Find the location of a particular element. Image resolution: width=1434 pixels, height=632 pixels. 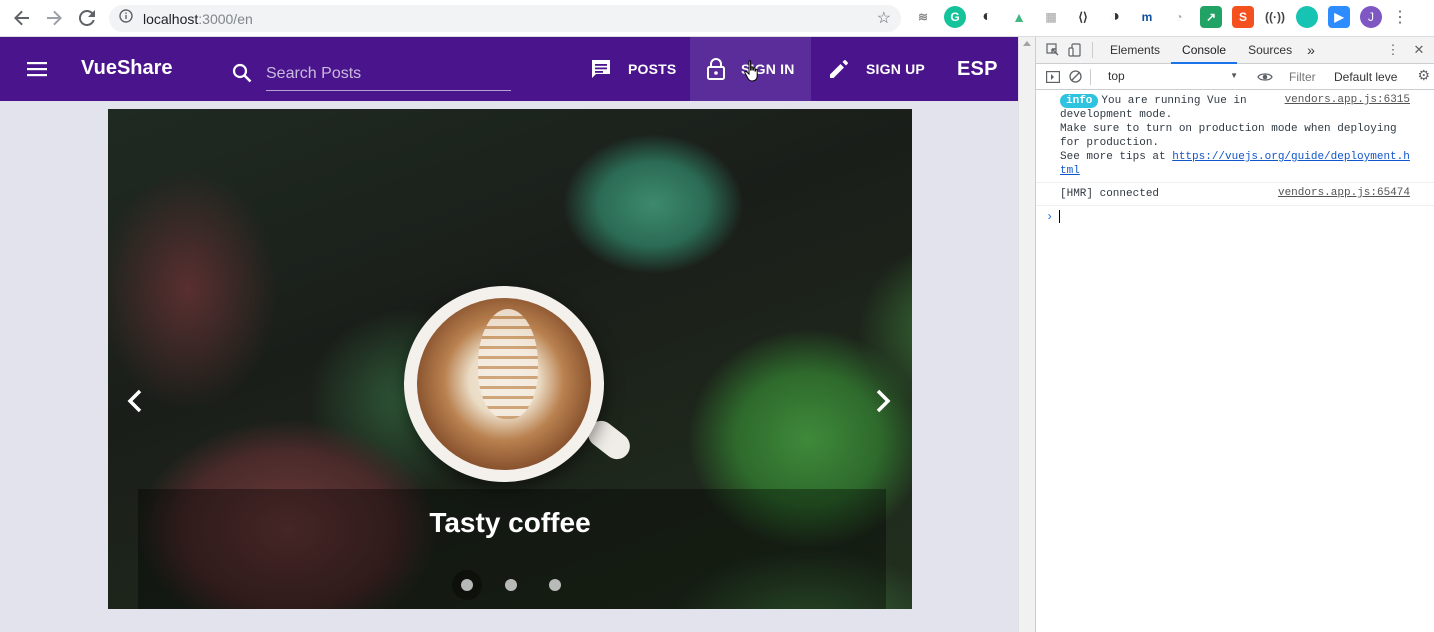

deployment-guide-link-continued: tml is located at coordinates (1070, 171).